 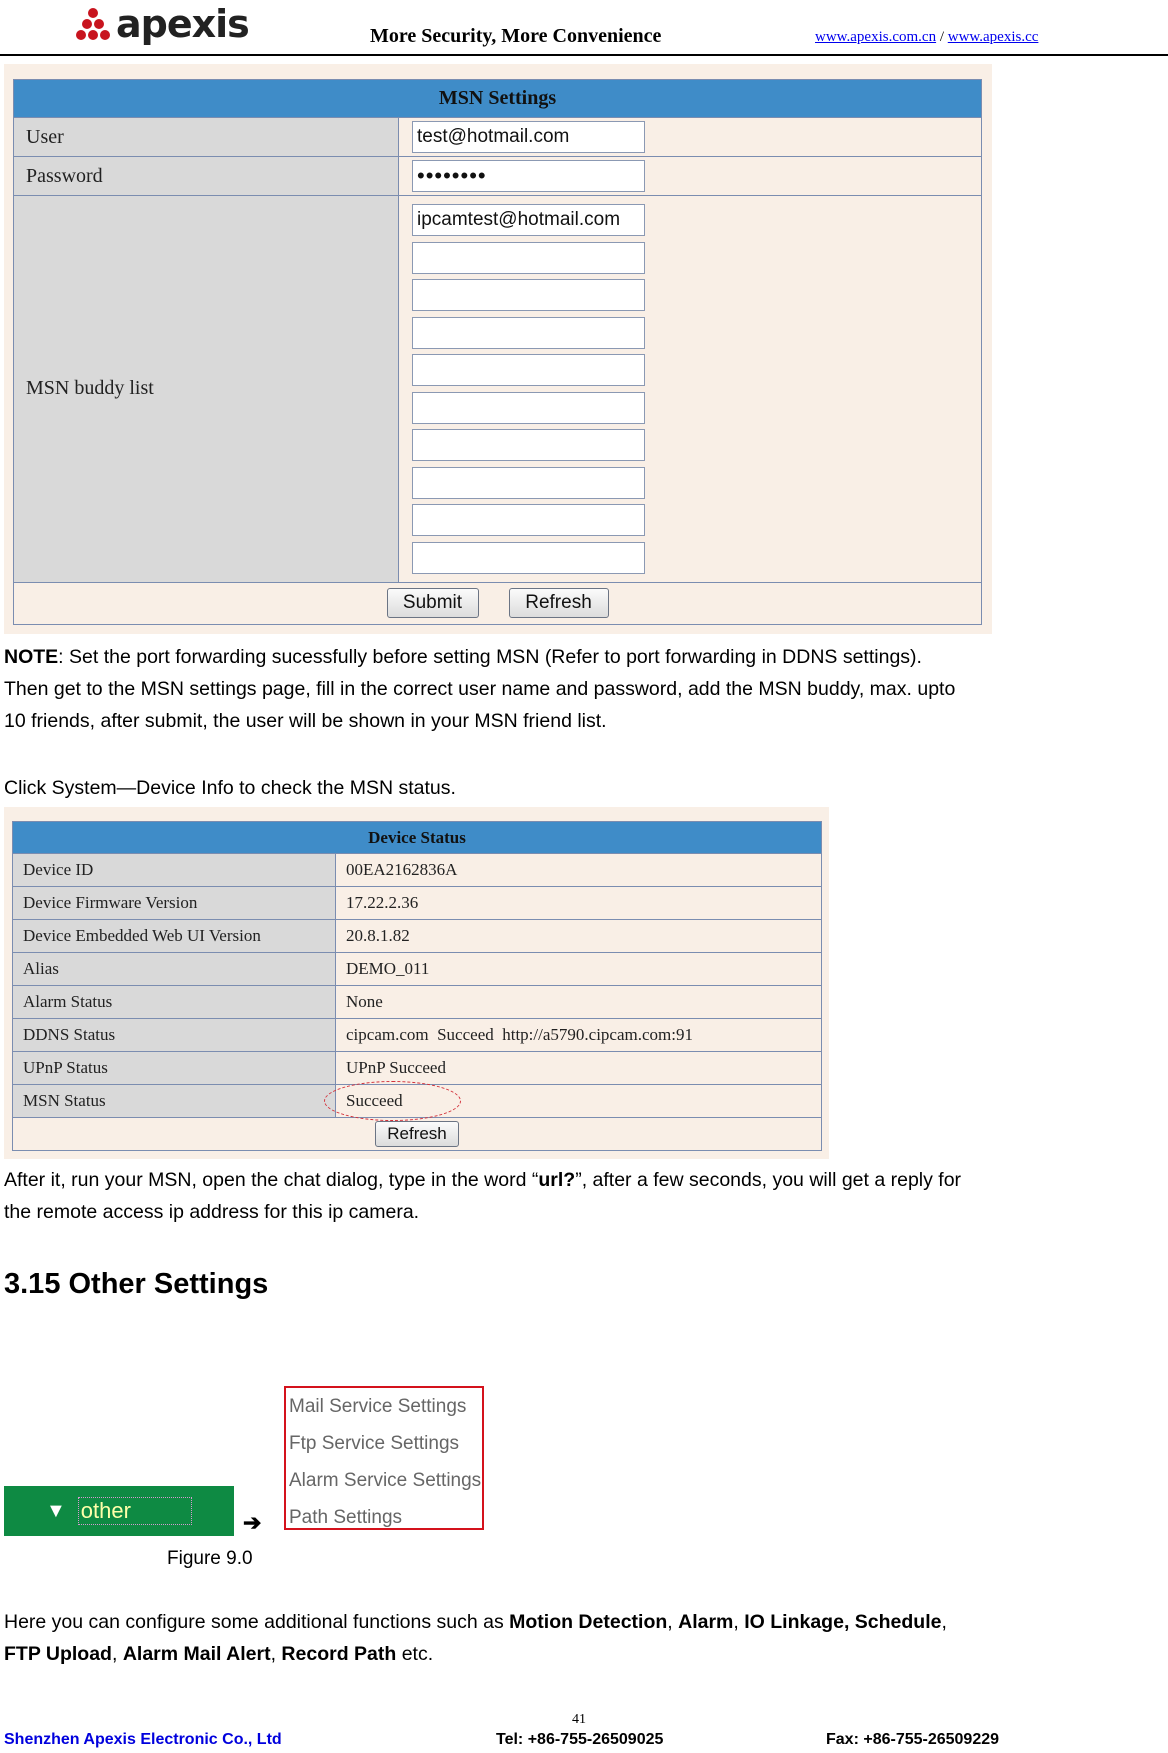 I want to click on submenu-ftp-service: Ftp Service Settings, so click(x=384, y=1443).